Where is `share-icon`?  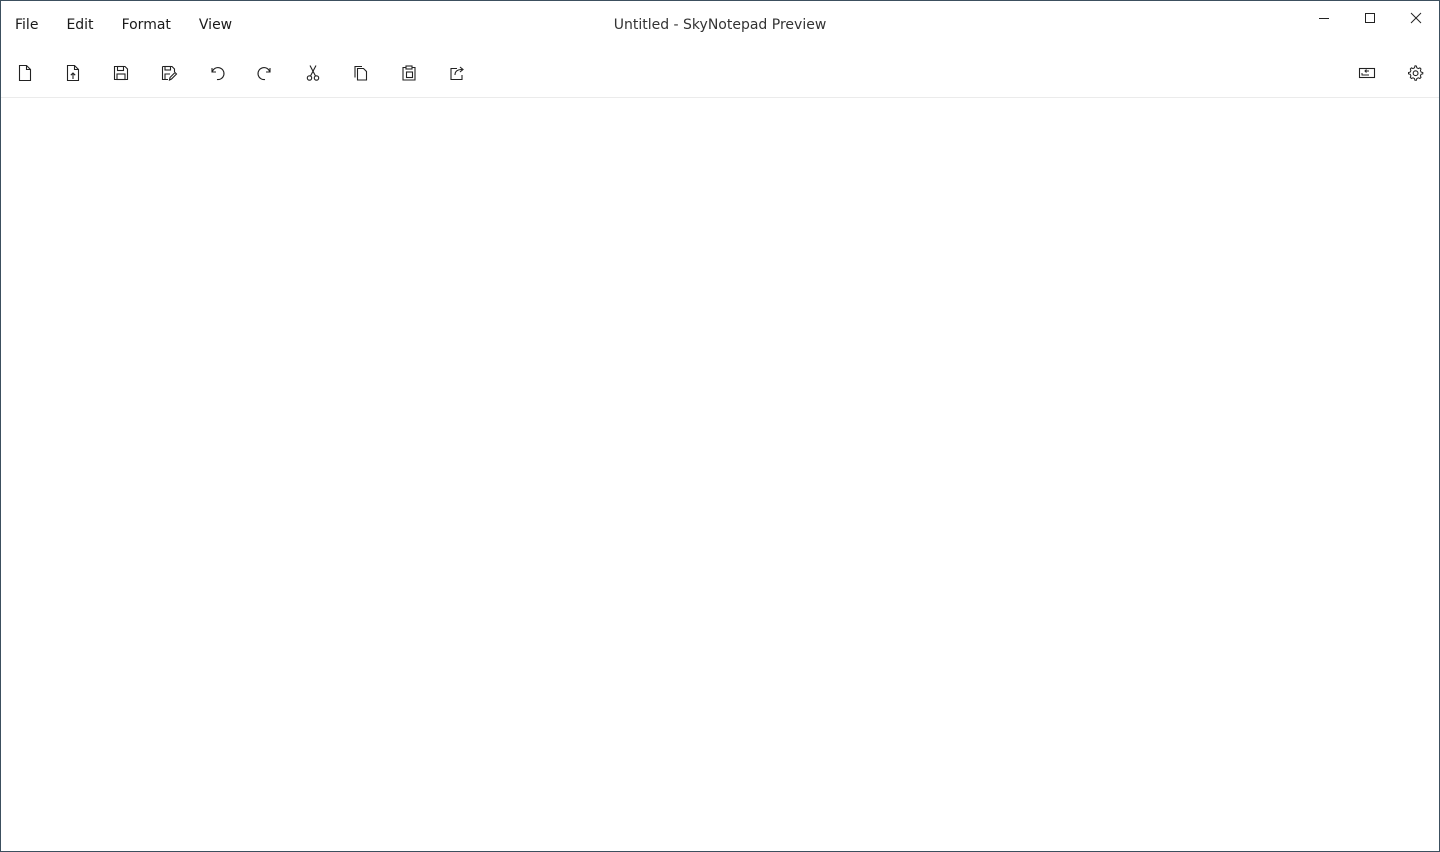 share-icon is located at coordinates (457, 73).